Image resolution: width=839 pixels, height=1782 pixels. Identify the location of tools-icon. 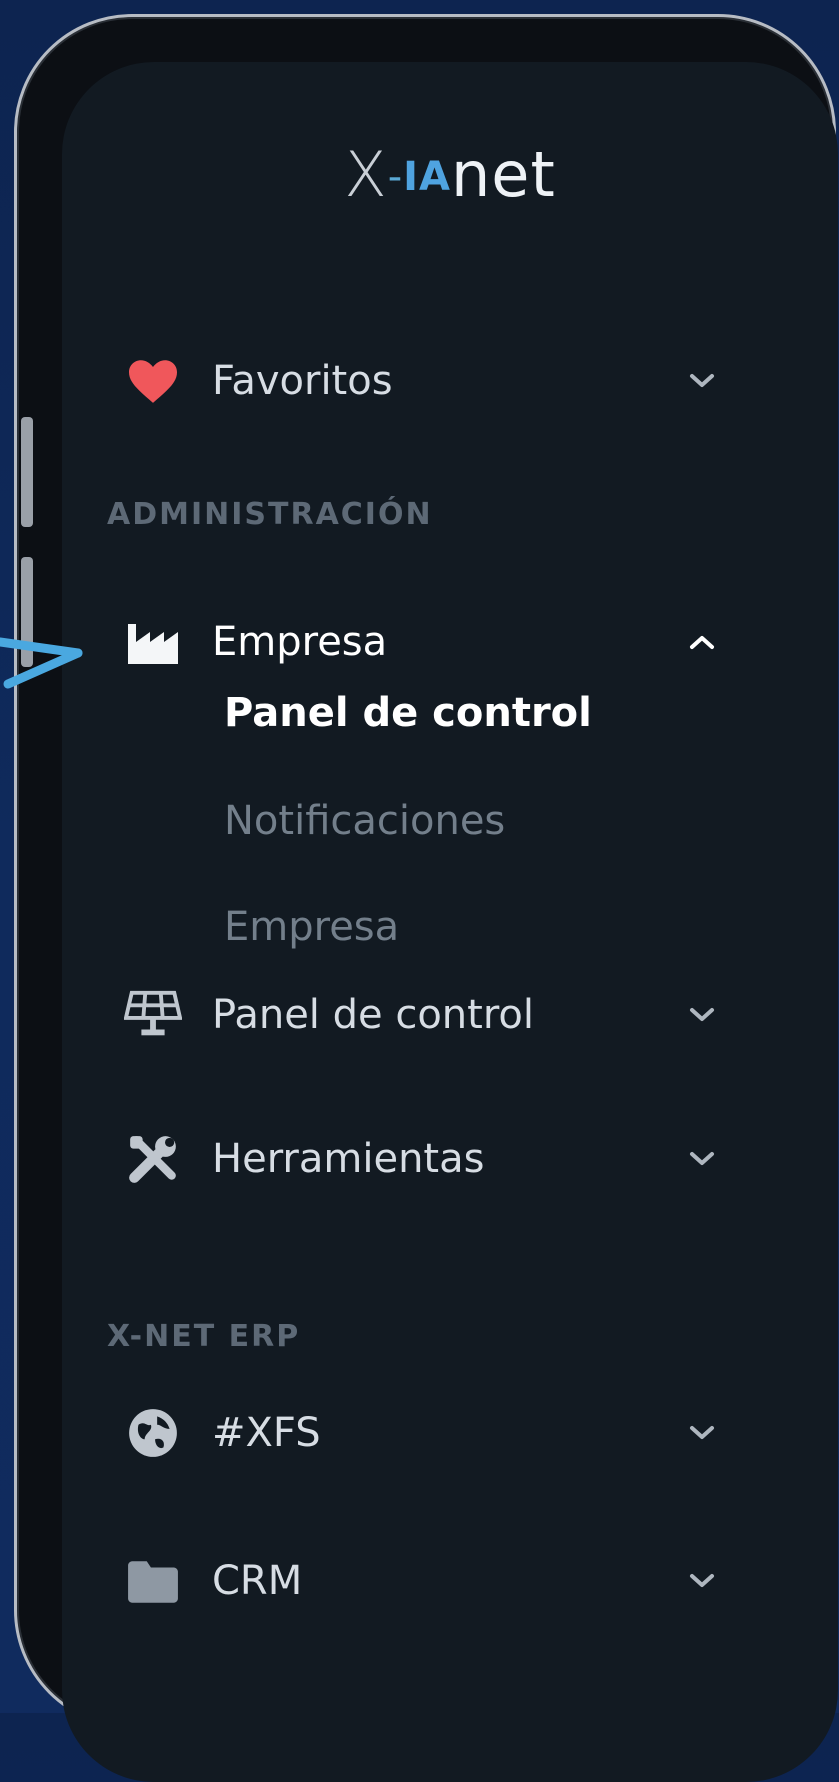
(153, 1159).